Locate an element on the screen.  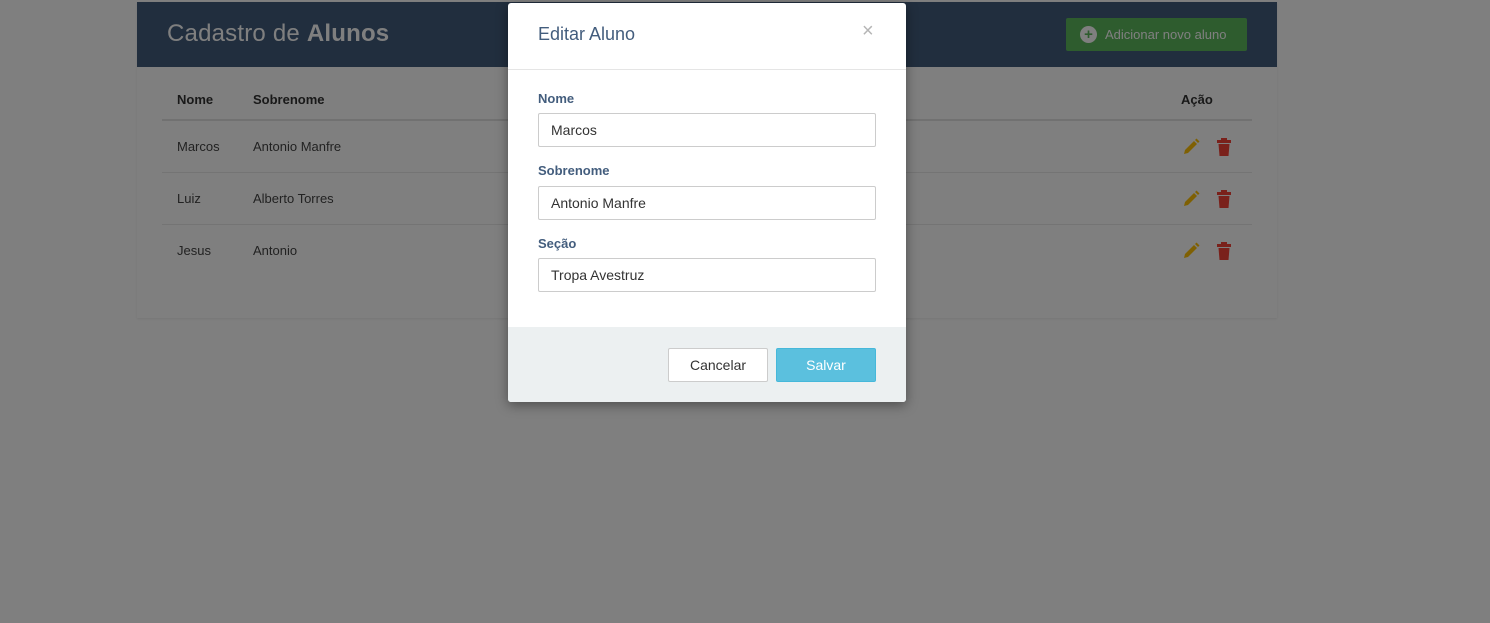
close-icon: × is located at coordinates (868, 31).